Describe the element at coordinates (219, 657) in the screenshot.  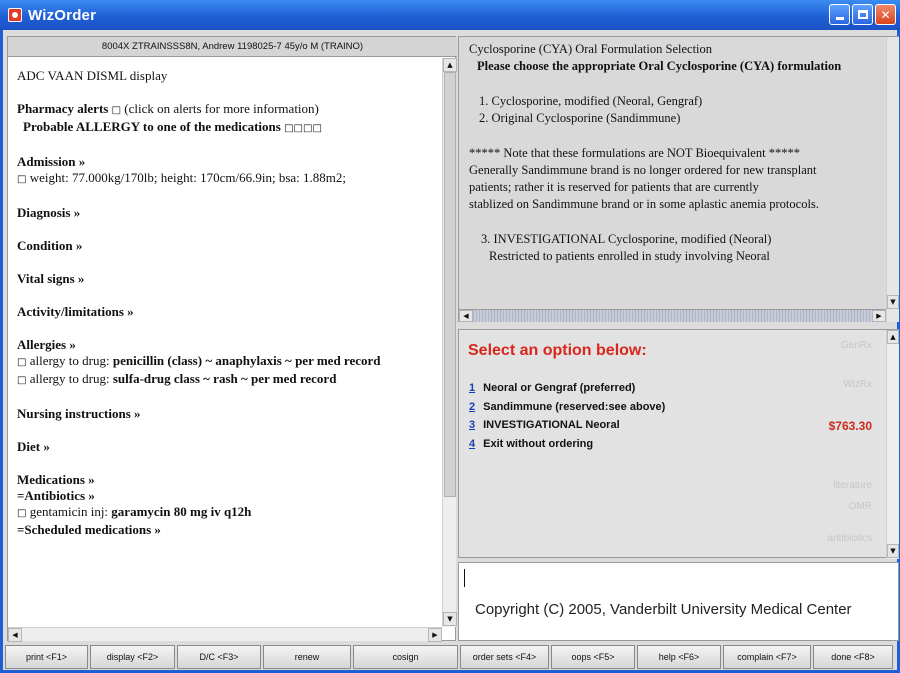
I see `dc-button: D/C <F3>` at that location.